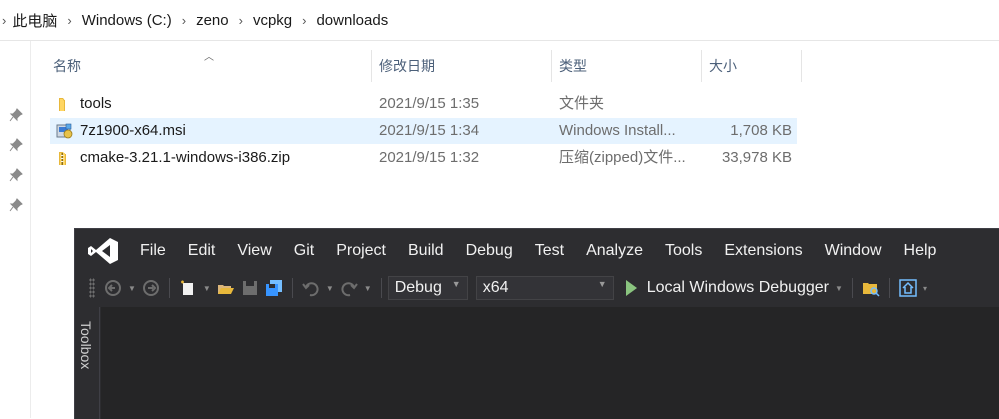 The image size is (999, 419). What do you see at coordinates (311, 288) in the screenshot?
I see `undo-icon` at bounding box center [311, 288].